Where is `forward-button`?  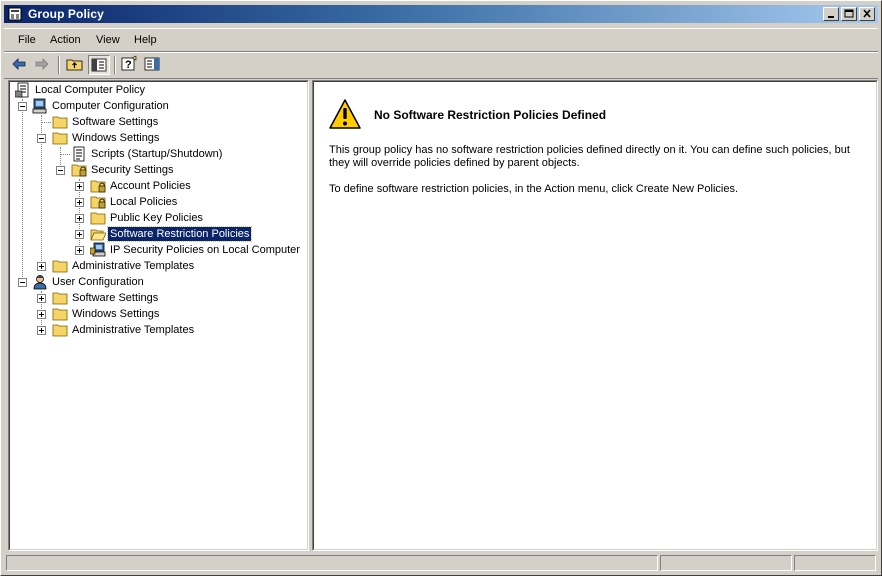
forward-button is located at coordinates (43, 65).